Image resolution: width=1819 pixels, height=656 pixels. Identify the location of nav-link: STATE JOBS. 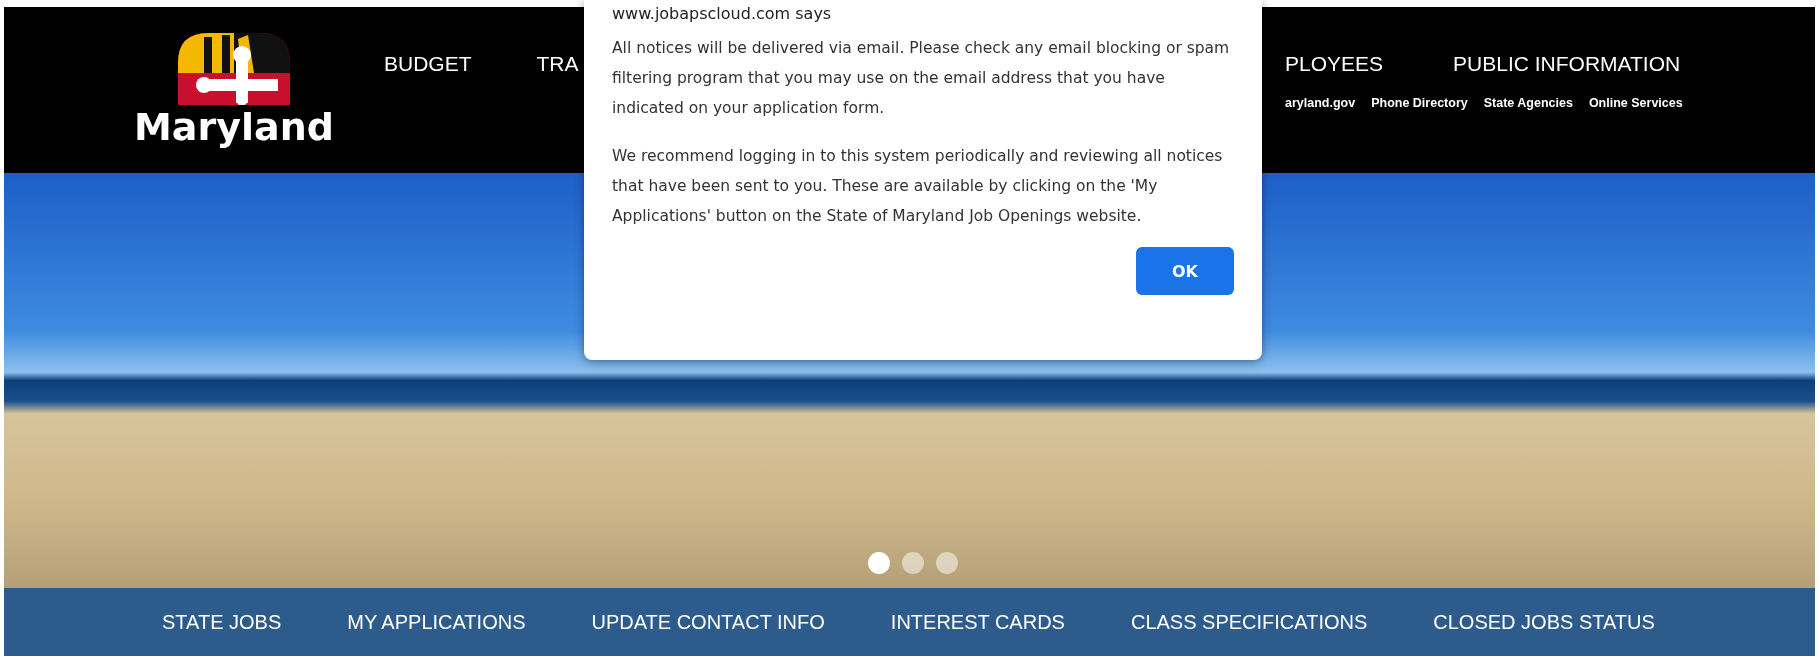
(222, 622).